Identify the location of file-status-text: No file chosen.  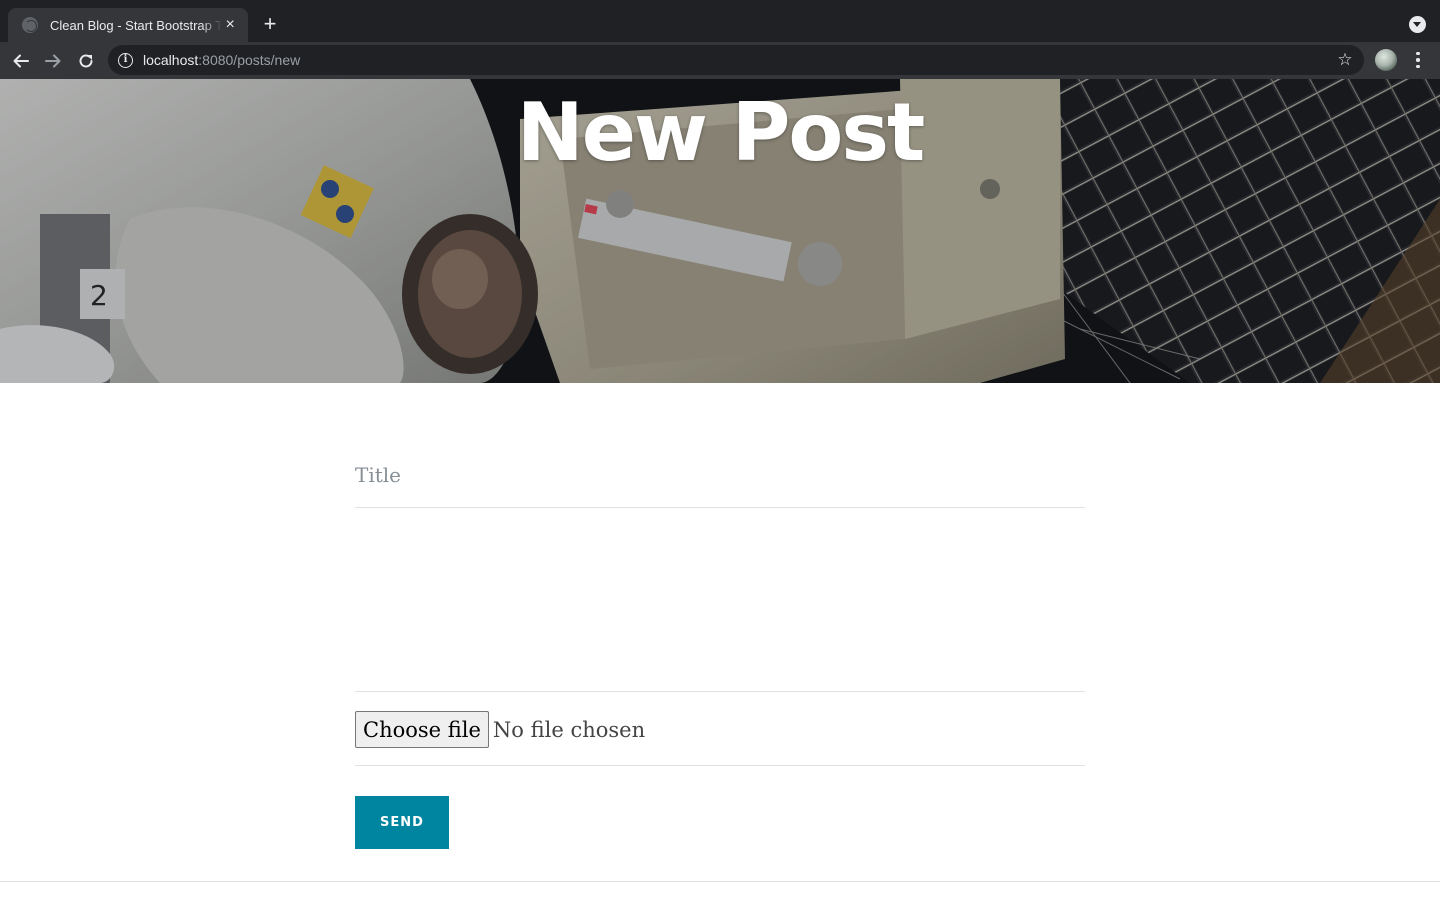
(569, 729).